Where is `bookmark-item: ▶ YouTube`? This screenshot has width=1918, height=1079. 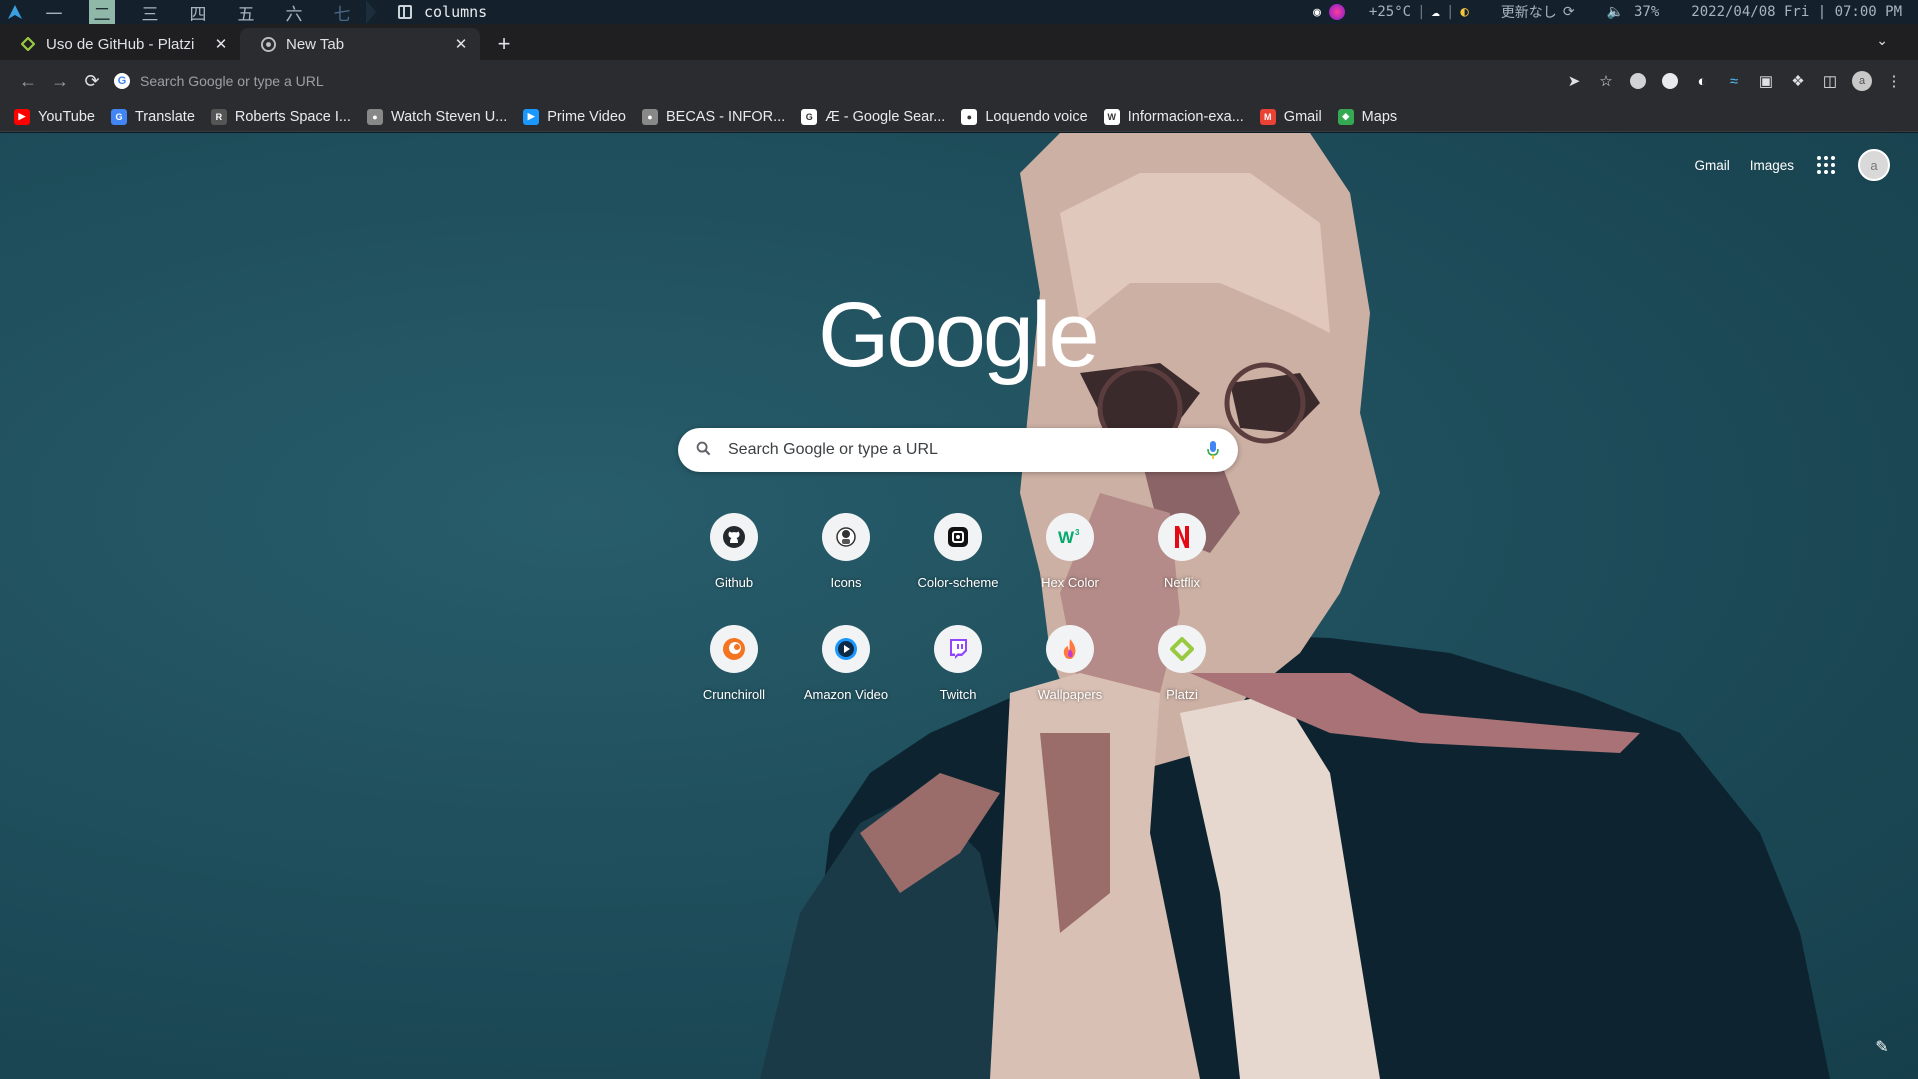 bookmark-item: ▶ YouTube is located at coordinates (54, 116).